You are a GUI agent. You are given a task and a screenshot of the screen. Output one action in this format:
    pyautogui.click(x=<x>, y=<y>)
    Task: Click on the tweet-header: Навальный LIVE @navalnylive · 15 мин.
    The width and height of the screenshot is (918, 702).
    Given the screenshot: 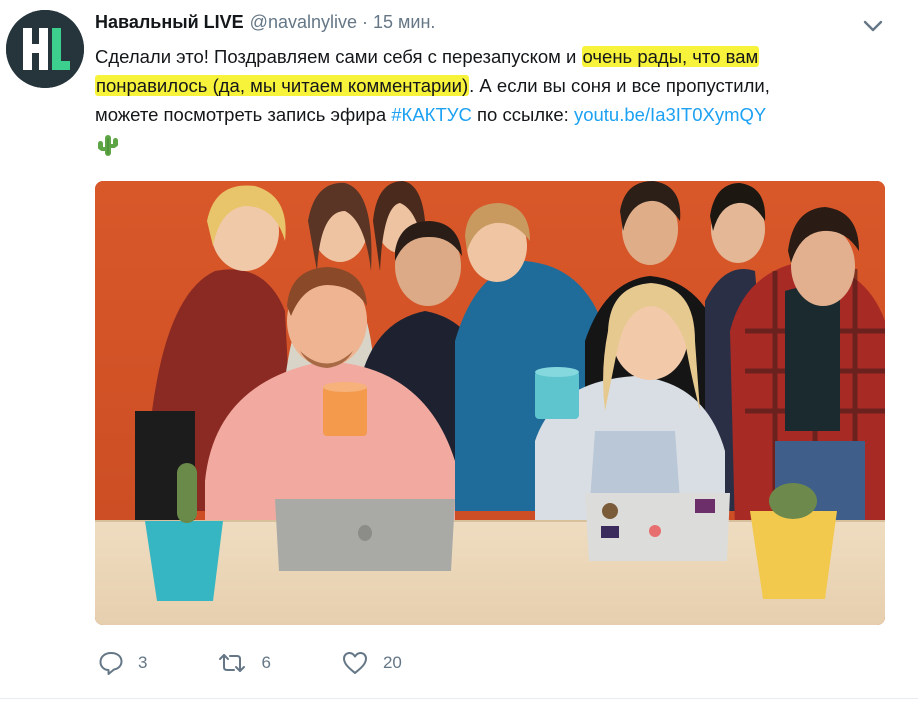 What is the action you would take?
    pyautogui.click(x=265, y=25)
    